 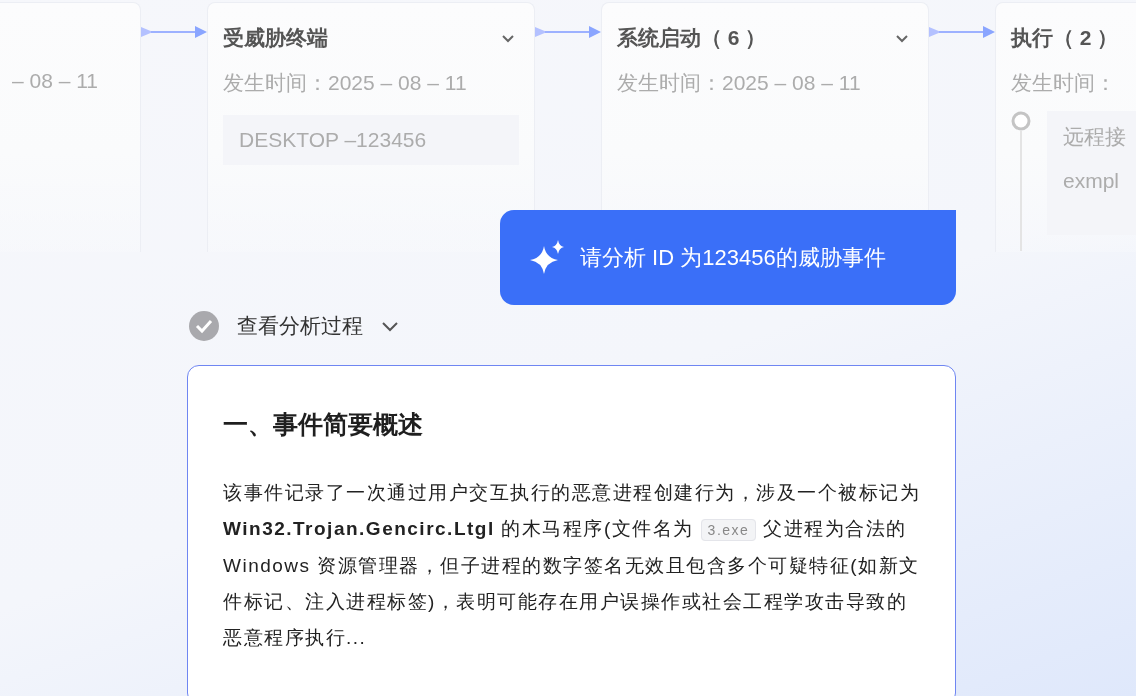 I want to click on message-text: 请分析 ID 为123456的威胁事件, so click(x=733, y=257).